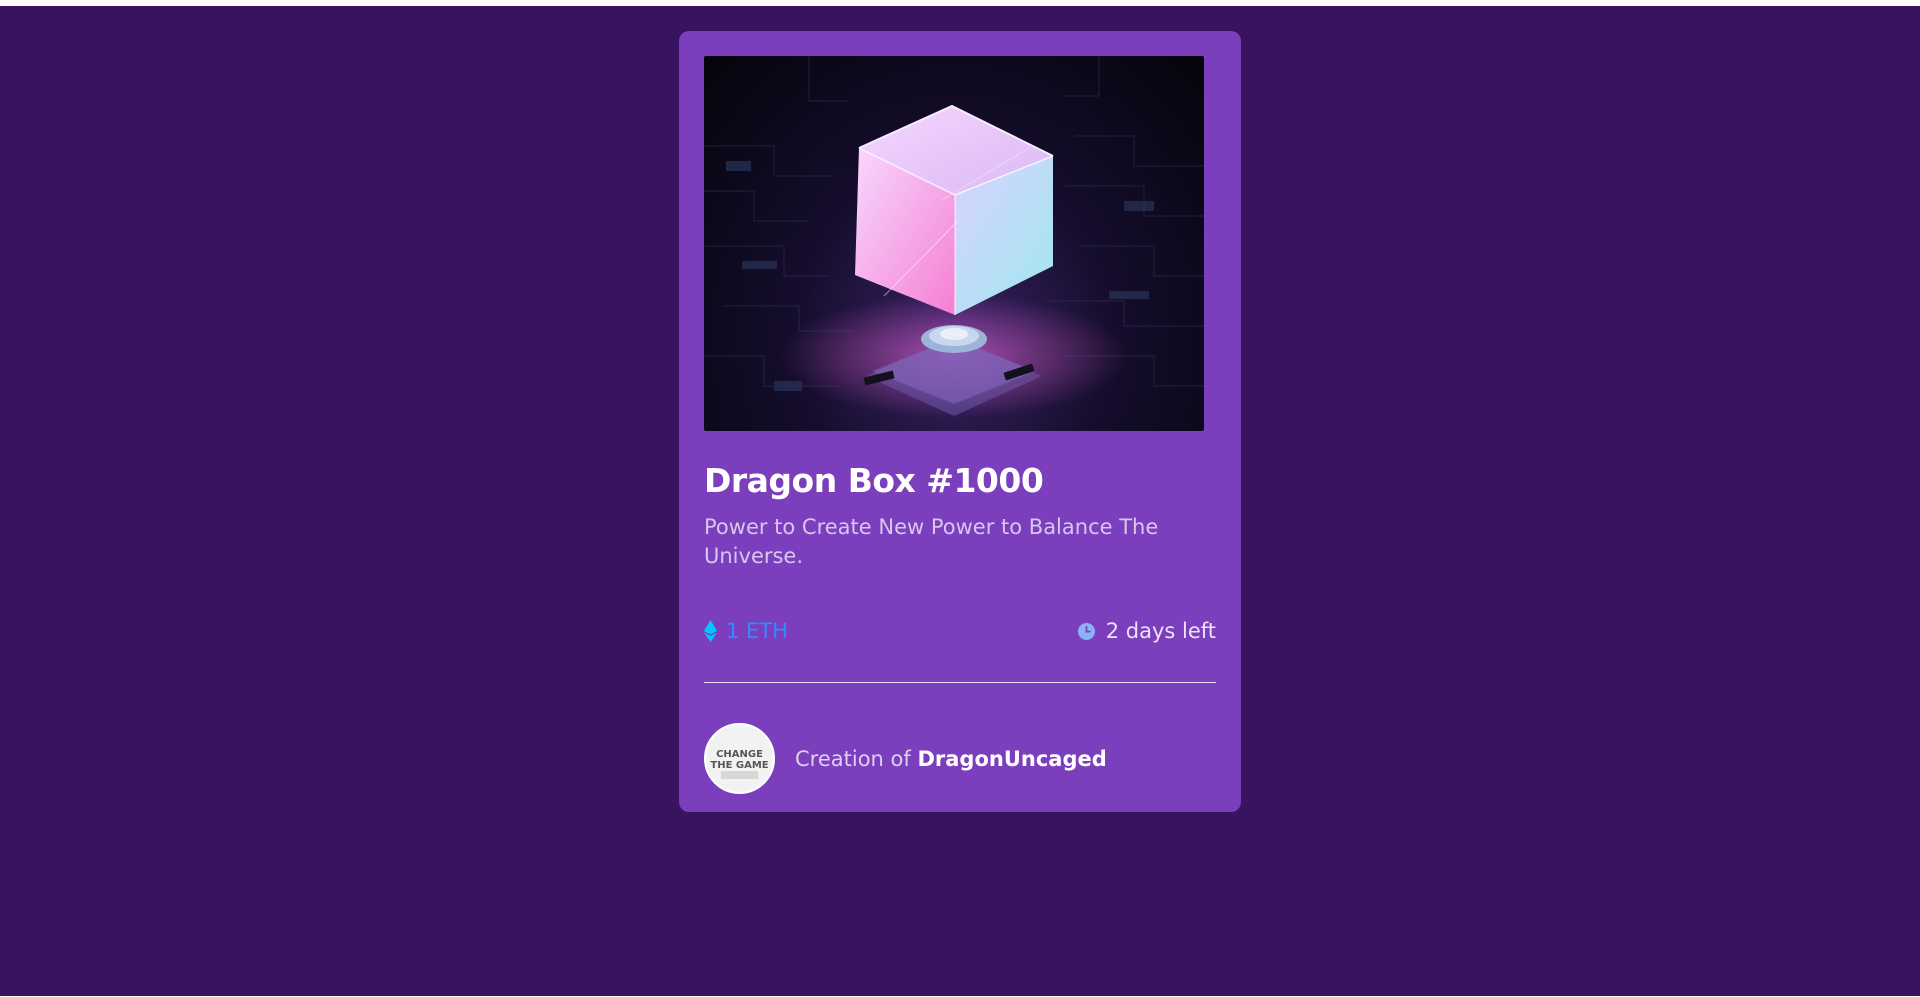  What do you see at coordinates (710, 631) in the screenshot?
I see `ethereum-icon` at bounding box center [710, 631].